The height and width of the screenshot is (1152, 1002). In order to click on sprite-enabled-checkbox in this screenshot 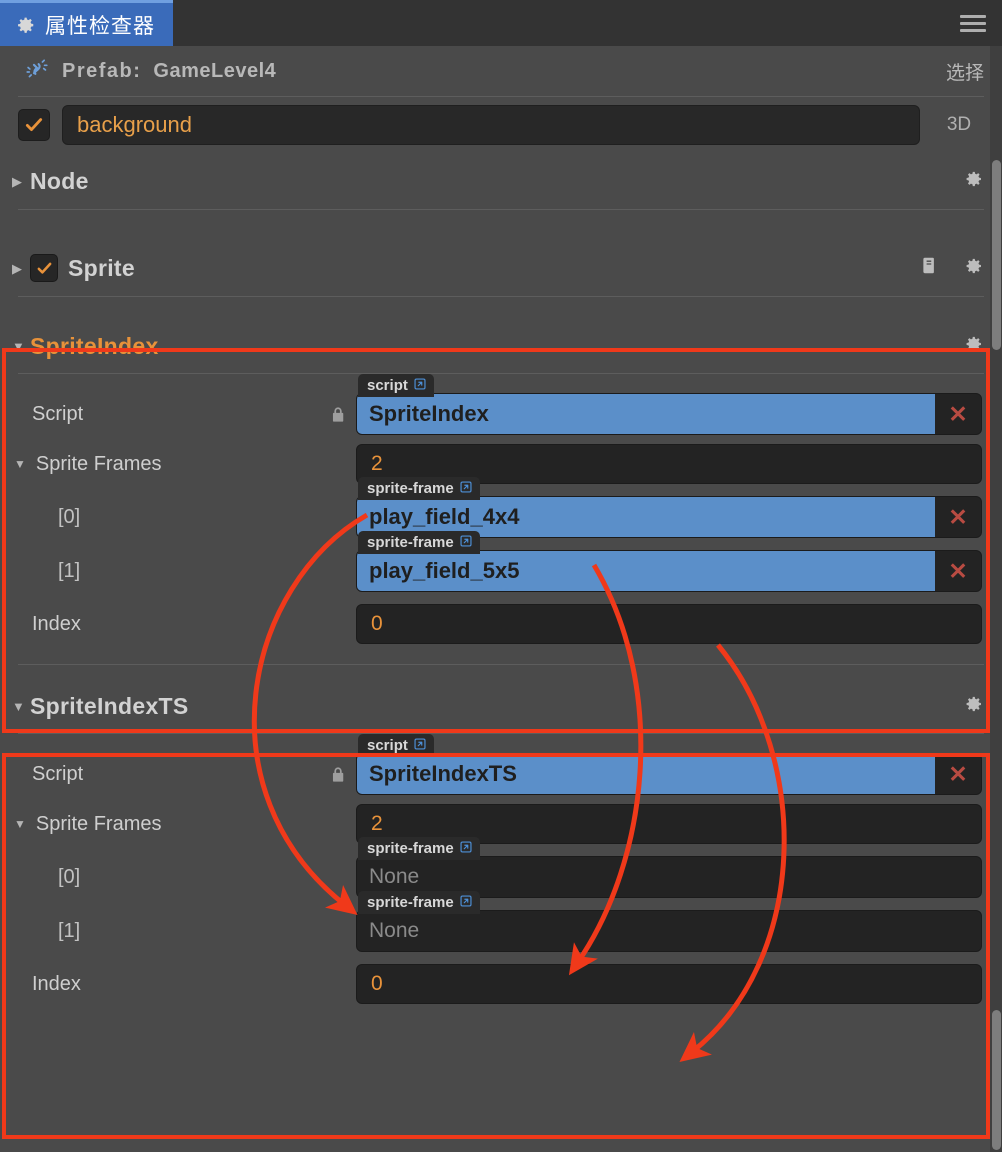, I will do `click(44, 268)`.